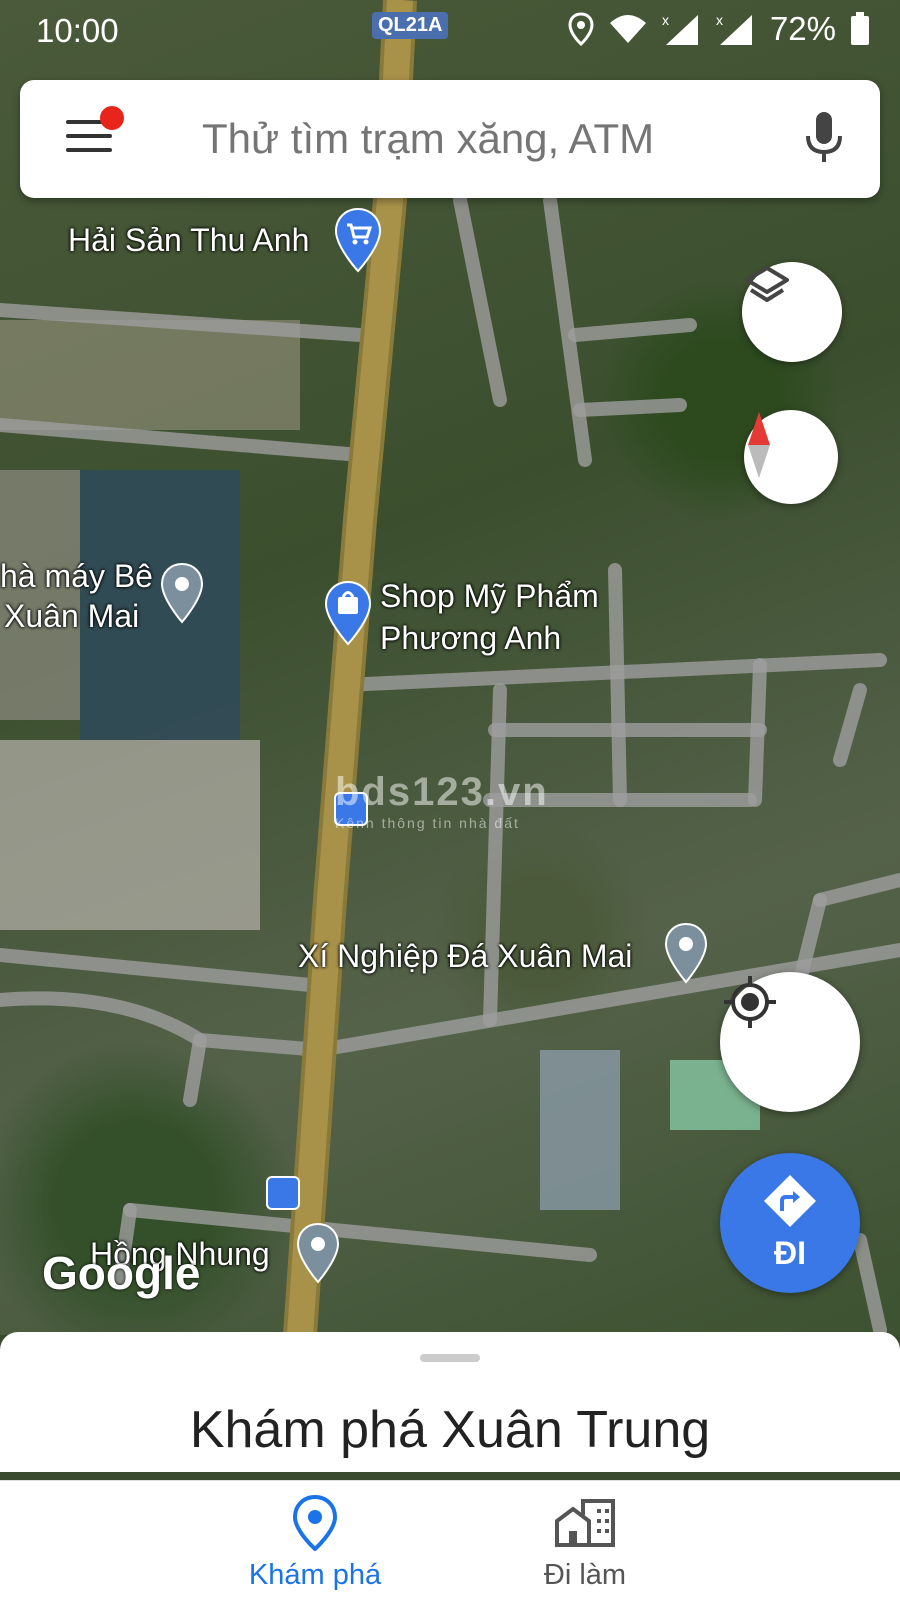 The height and width of the screenshot is (1601, 900). Describe the element at coordinates (759, 445) in the screenshot. I see `compass-icon` at that location.